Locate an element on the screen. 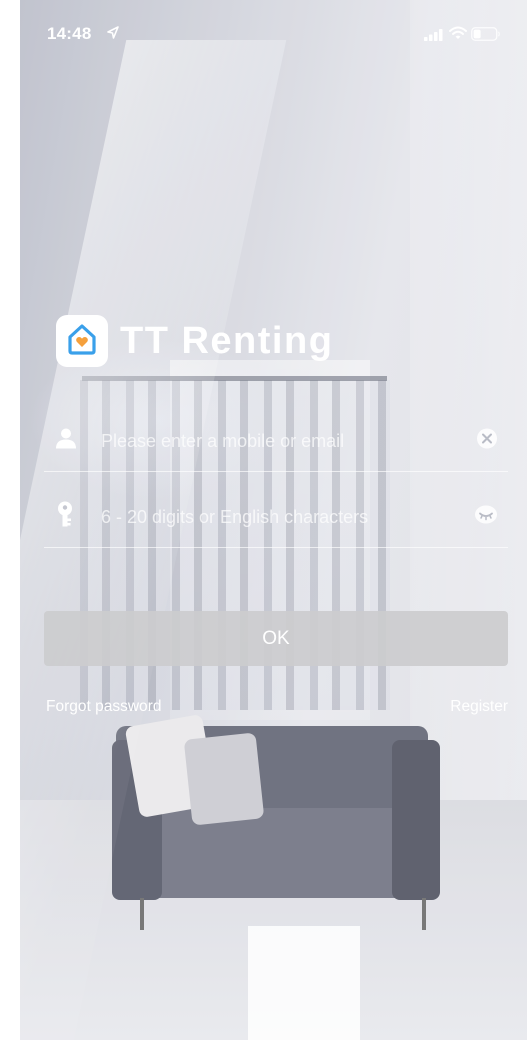 This screenshot has width=527, height=1040. ok-button-label: OK is located at coordinates (276, 638).